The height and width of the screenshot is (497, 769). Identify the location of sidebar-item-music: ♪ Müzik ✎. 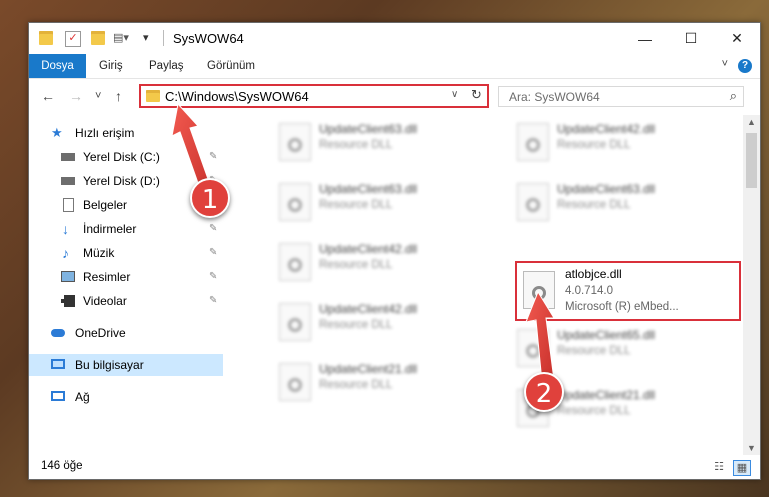
(126, 253).